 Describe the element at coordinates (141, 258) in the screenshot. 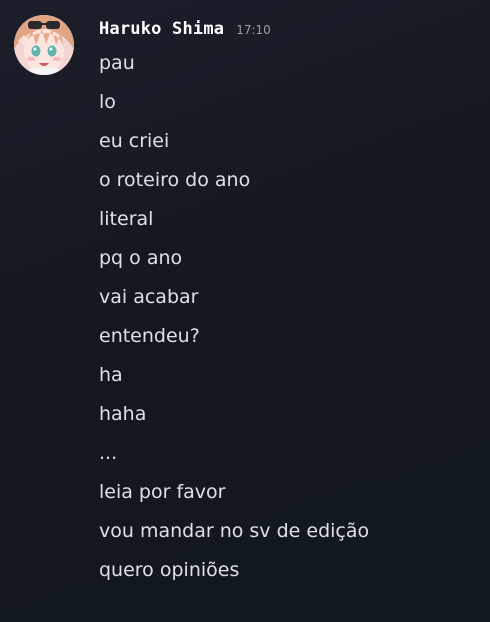

I see `message-line: pq o ano` at that location.